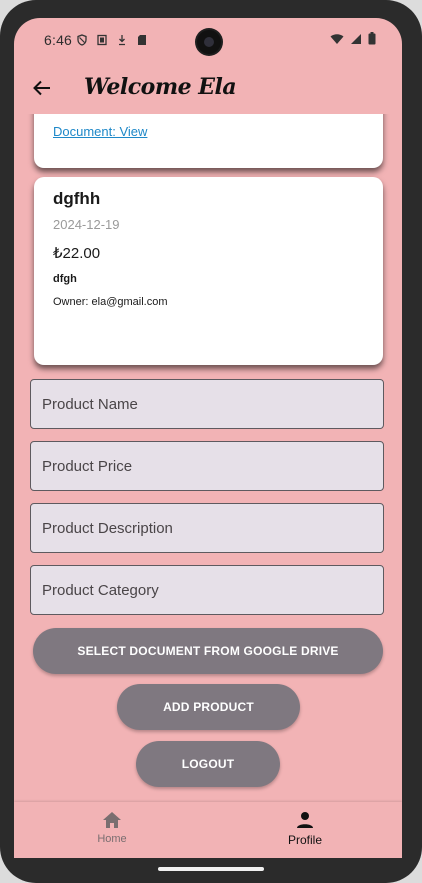 This screenshot has height=883, width=422. Describe the element at coordinates (112, 832) in the screenshot. I see `nav-item-home: Home` at that location.